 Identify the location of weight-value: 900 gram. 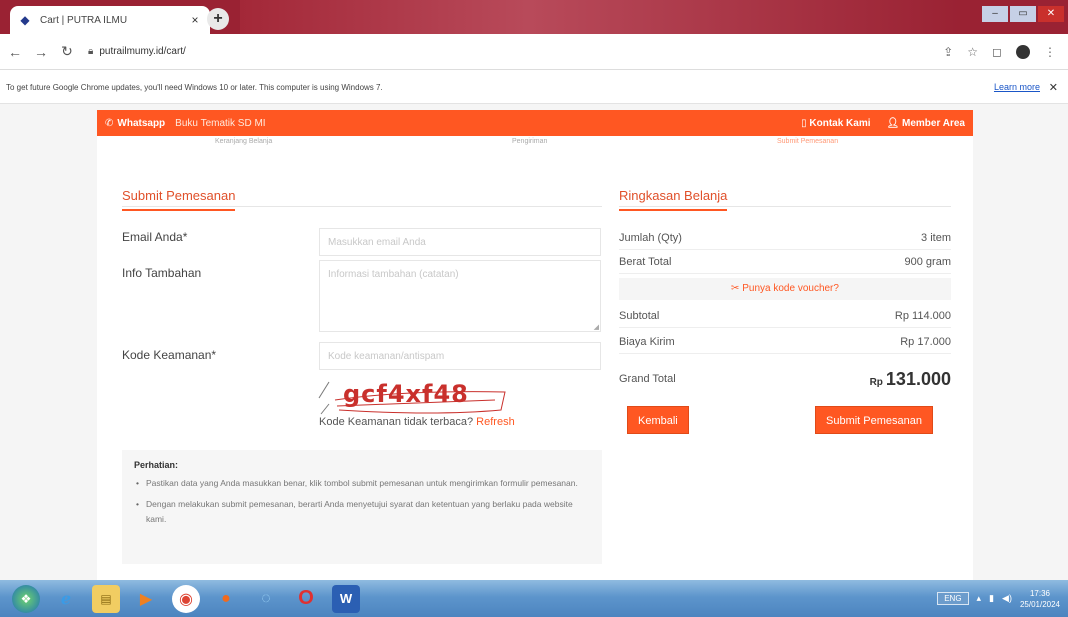
(927, 261).